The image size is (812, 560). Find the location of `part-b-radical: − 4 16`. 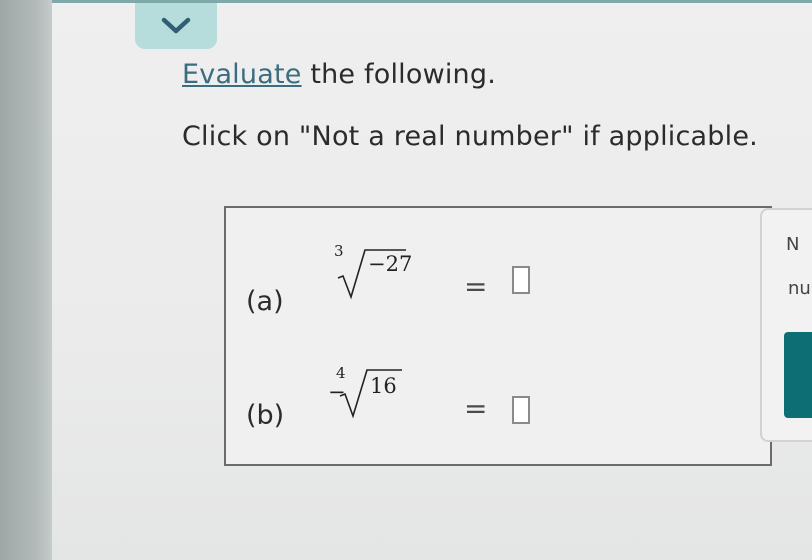

part-b-radical: − 4 16 is located at coordinates (379, 390).